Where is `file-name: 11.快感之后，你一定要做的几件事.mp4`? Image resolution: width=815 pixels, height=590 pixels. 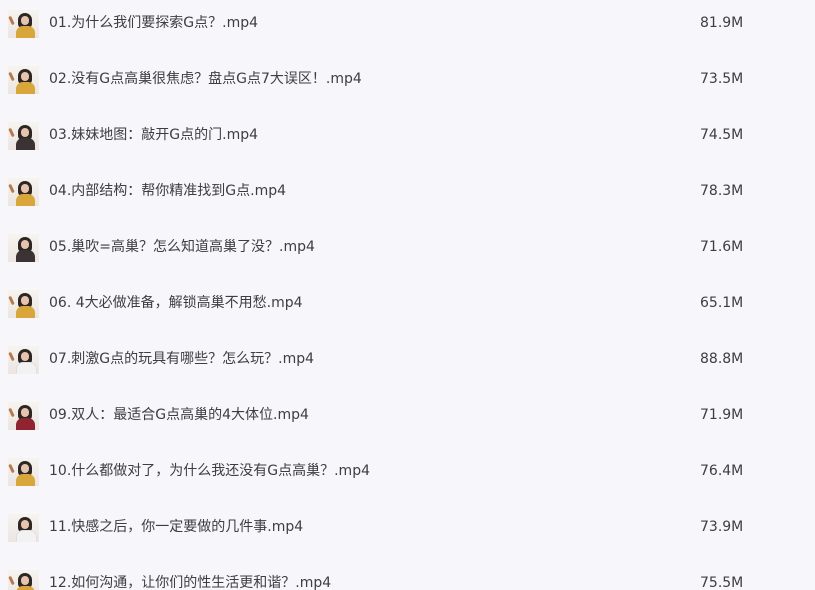 file-name: 11.快感之后，你一定要做的几件事.mp4 is located at coordinates (176, 527).